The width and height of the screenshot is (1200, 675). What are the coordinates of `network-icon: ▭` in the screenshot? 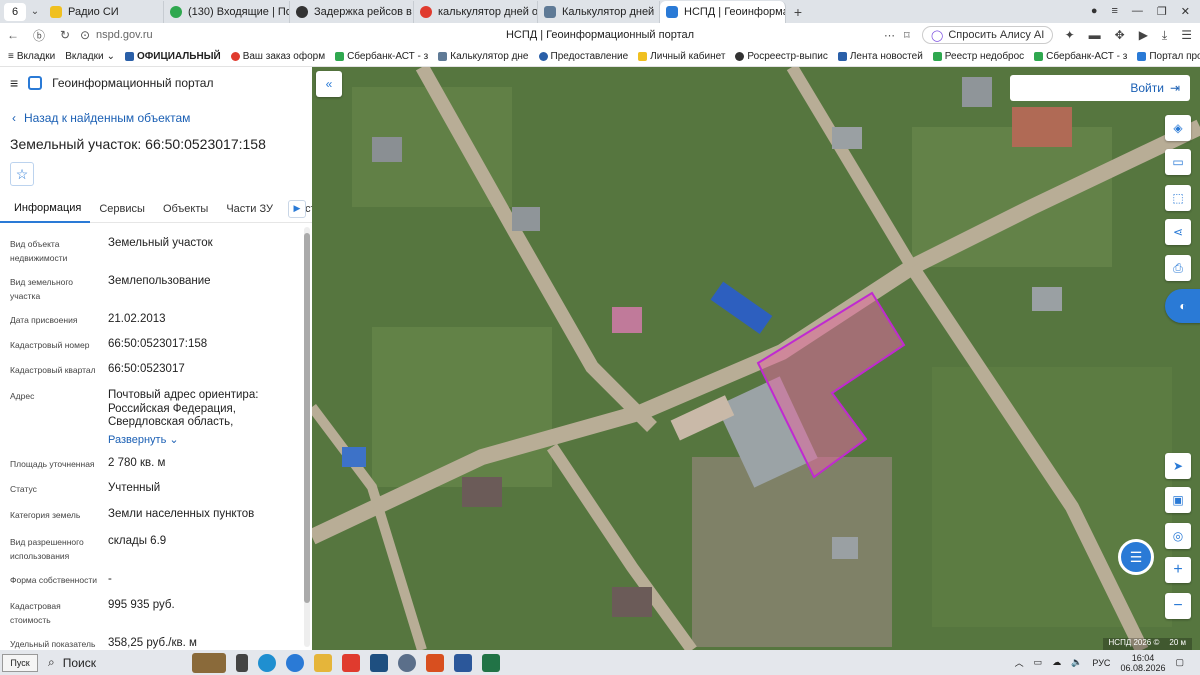 It's located at (1038, 662).